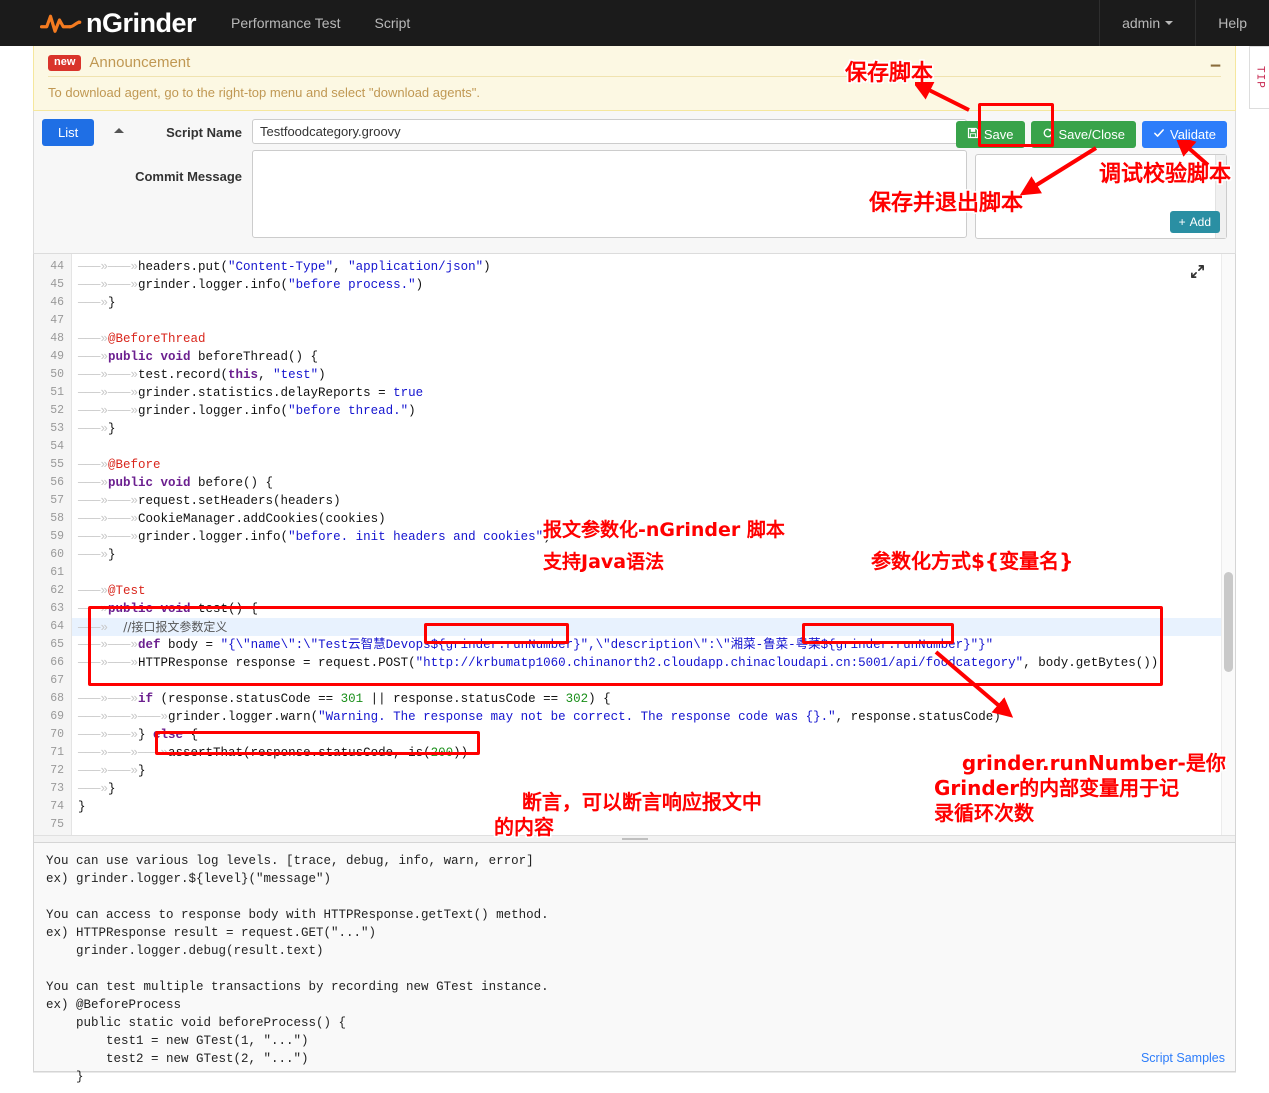  What do you see at coordinates (646, 501) in the screenshot?
I see `code-line: ———»———»request.setHeaders(headers)` at bounding box center [646, 501].